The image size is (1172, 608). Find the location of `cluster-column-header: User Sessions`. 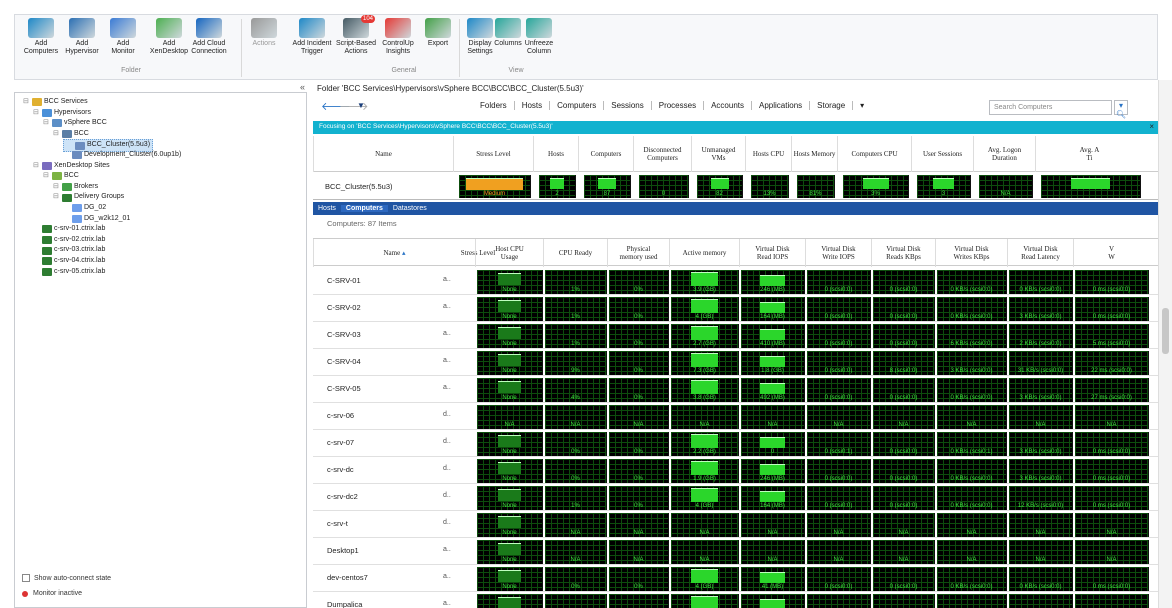

cluster-column-header: User Sessions is located at coordinates (942, 154).